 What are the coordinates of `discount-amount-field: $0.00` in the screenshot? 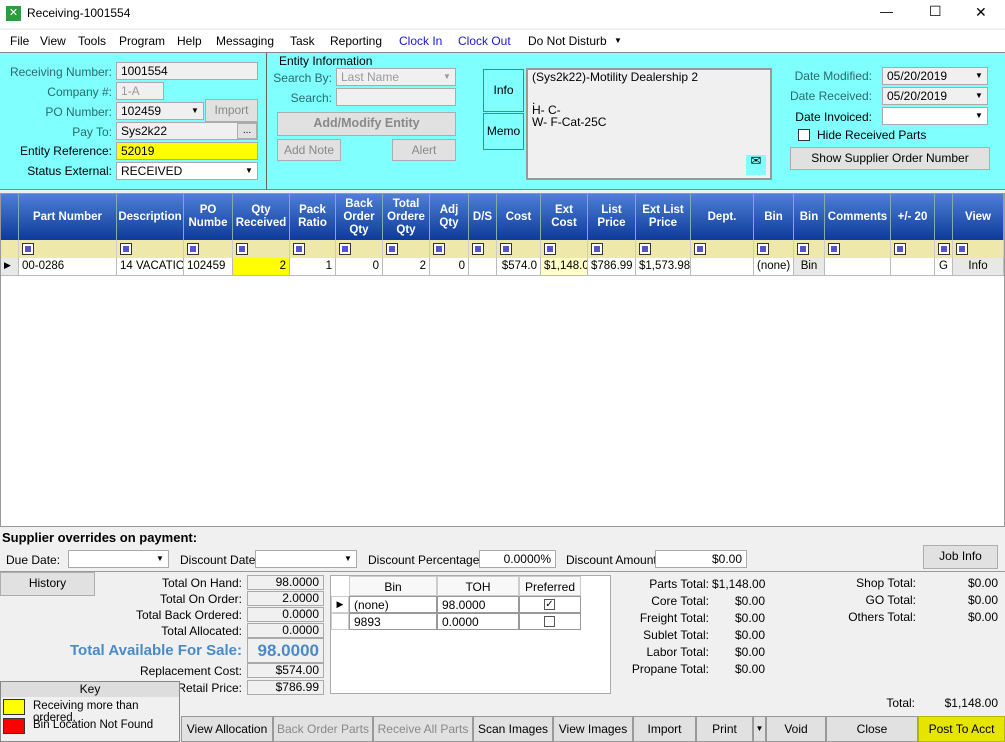 It's located at (701, 559).